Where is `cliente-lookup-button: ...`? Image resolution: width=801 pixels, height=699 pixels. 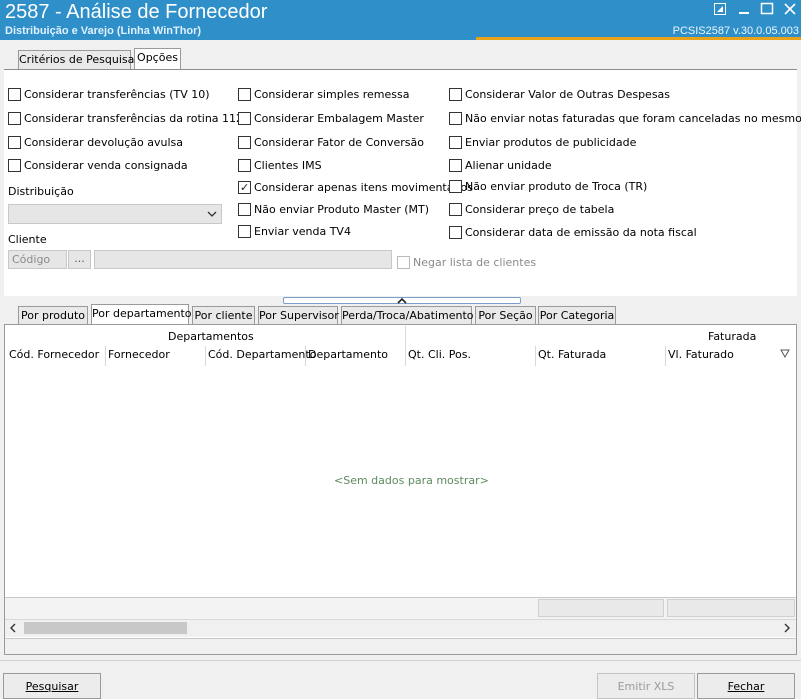 cliente-lookup-button: ... is located at coordinates (79, 259).